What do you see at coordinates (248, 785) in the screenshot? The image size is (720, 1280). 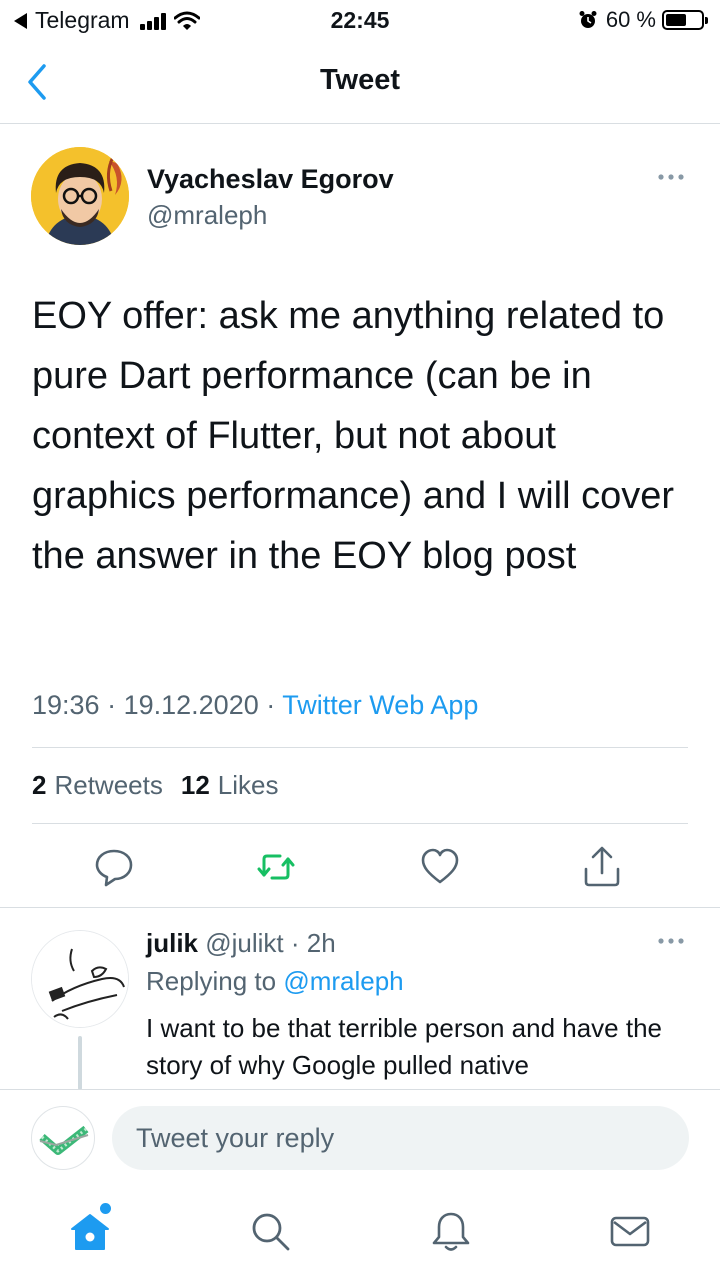 I see `likes-label: Likes` at bounding box center [248, 785].